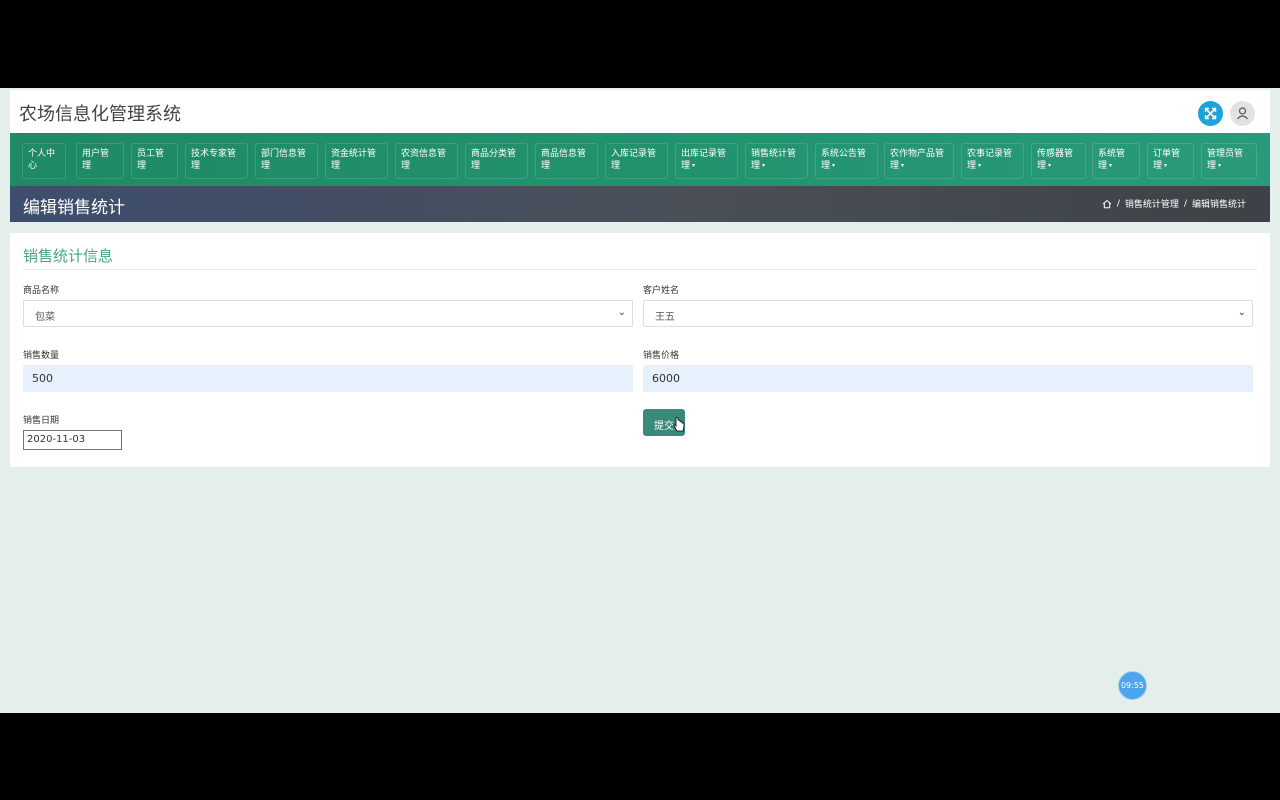 This screenshot has width=1280, height=800. Describe the element at coordinates (846, 161) in the screenshot. I see `nav-item-announcements: 系统公告管理 ▾` at that location.